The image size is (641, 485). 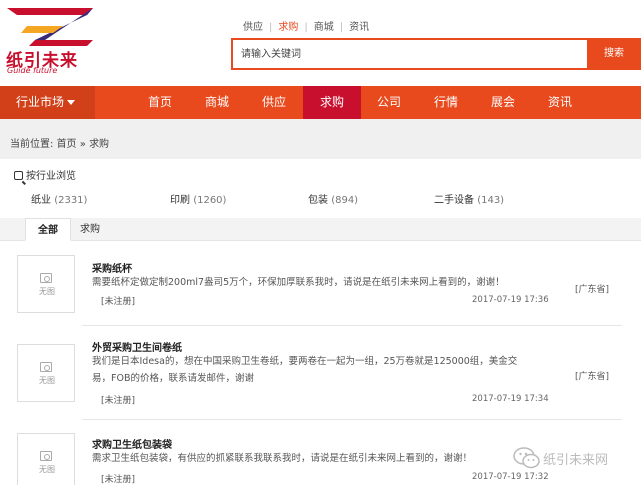 I want to click on browse-title-text: 按行业浏览, so click(x=51, y=176).